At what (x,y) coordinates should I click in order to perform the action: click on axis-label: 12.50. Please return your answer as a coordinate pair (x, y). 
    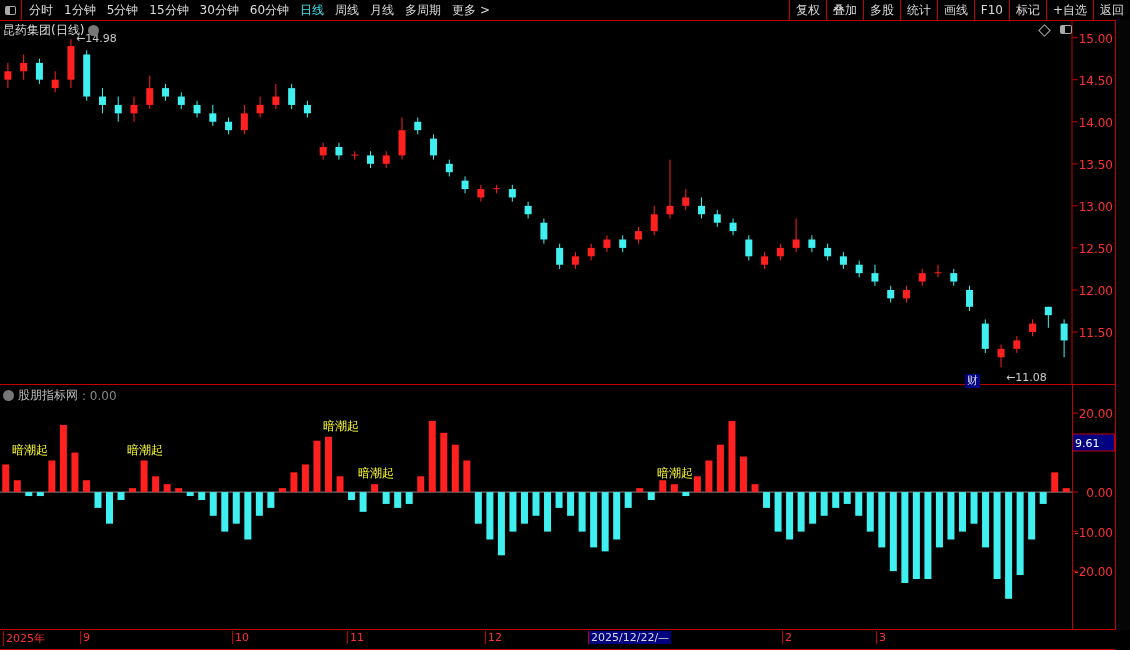
    Looking at the image, I should click on (1095, 248).